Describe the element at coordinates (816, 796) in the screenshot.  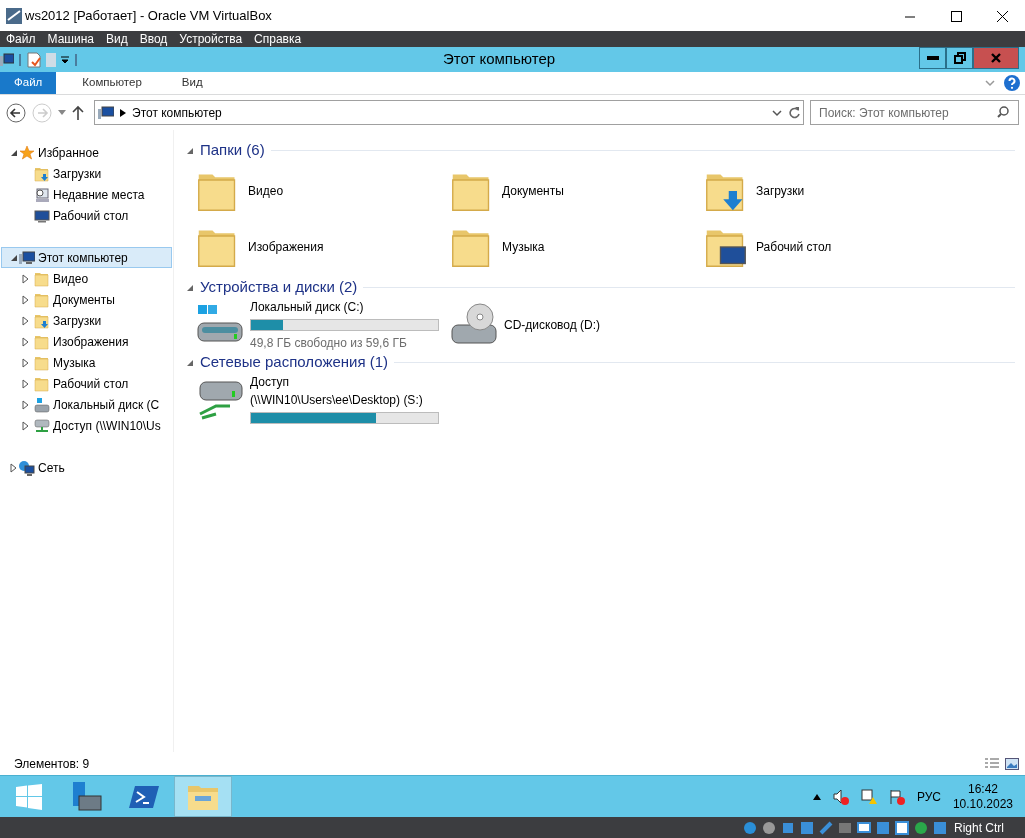
I see `show-hidden-icons-icon` at that location.